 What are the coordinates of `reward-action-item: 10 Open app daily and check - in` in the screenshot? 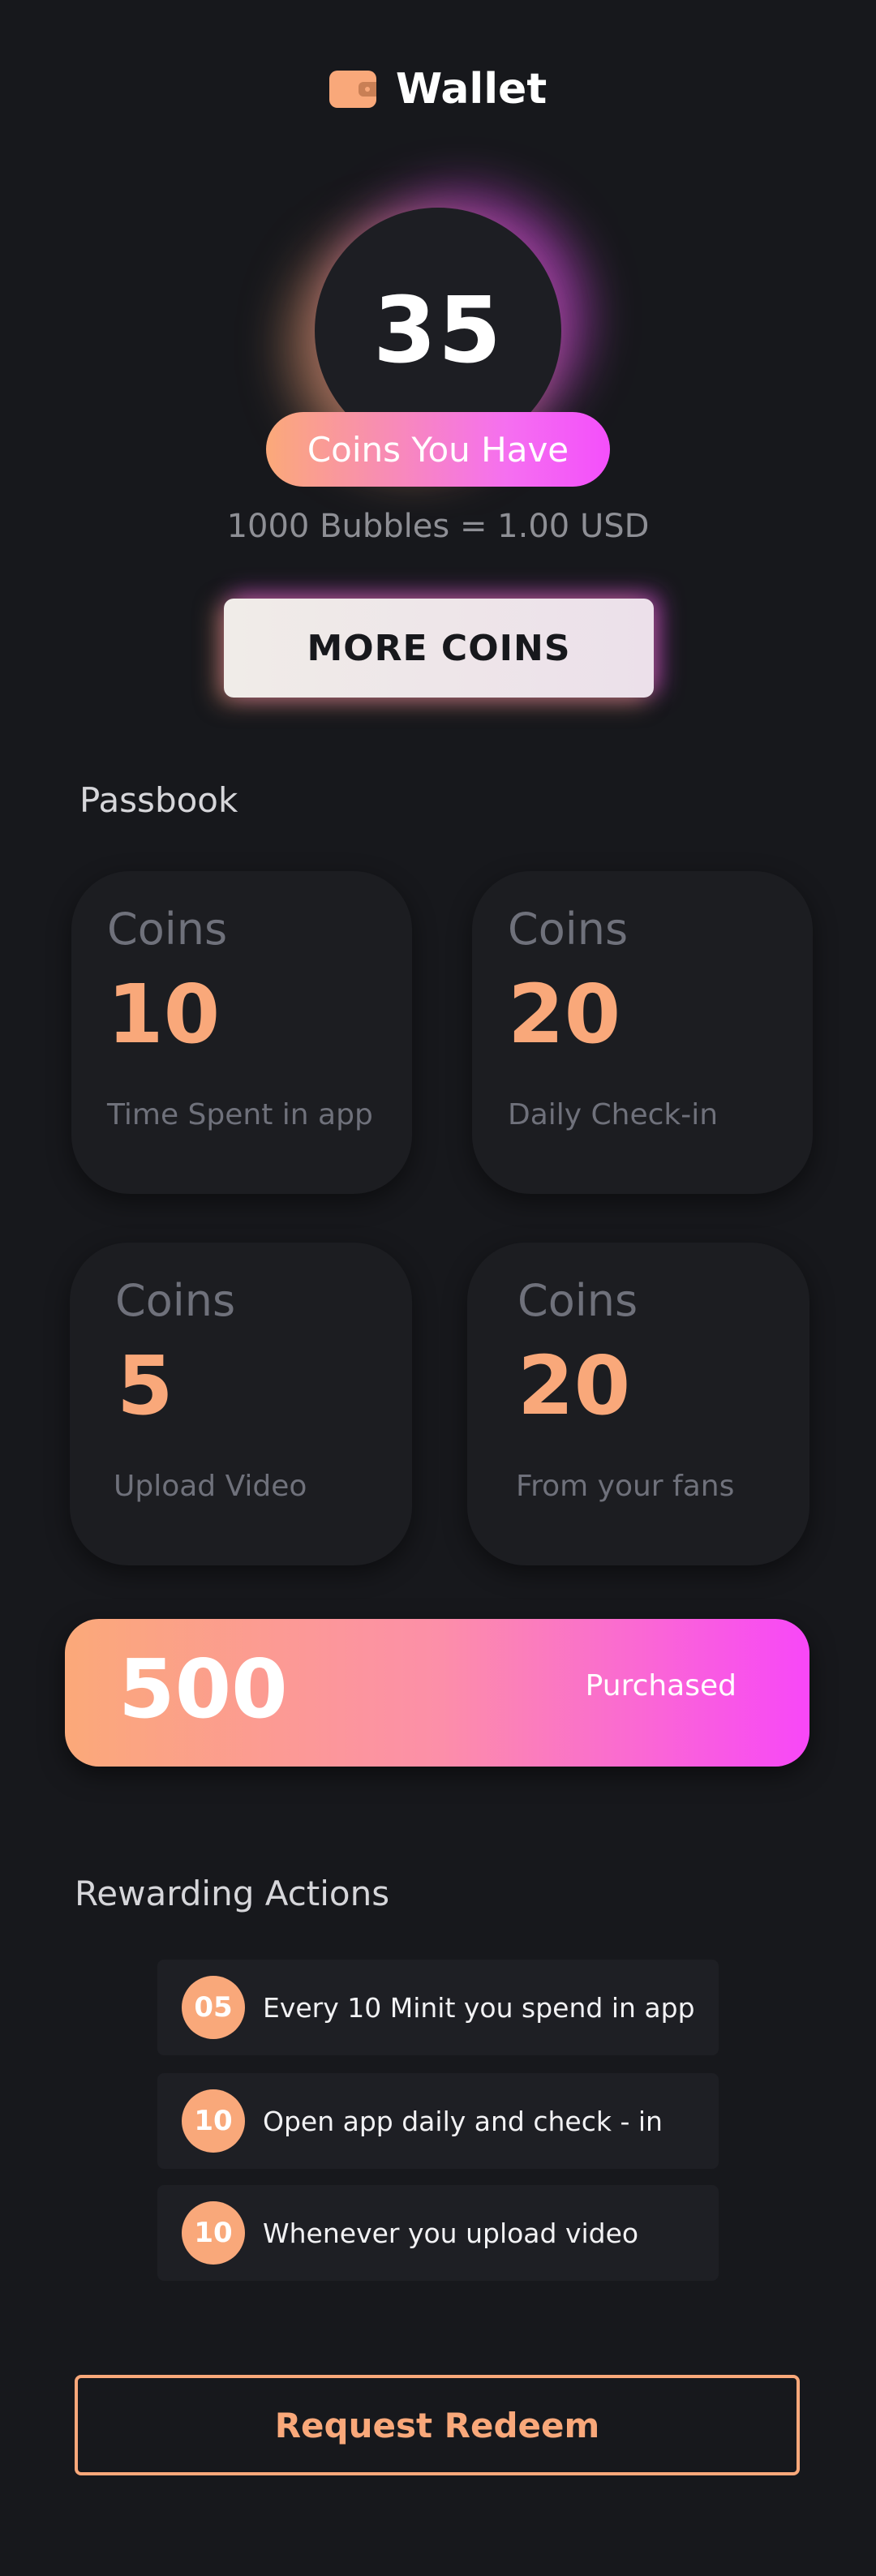 It's located at (438, 2121).